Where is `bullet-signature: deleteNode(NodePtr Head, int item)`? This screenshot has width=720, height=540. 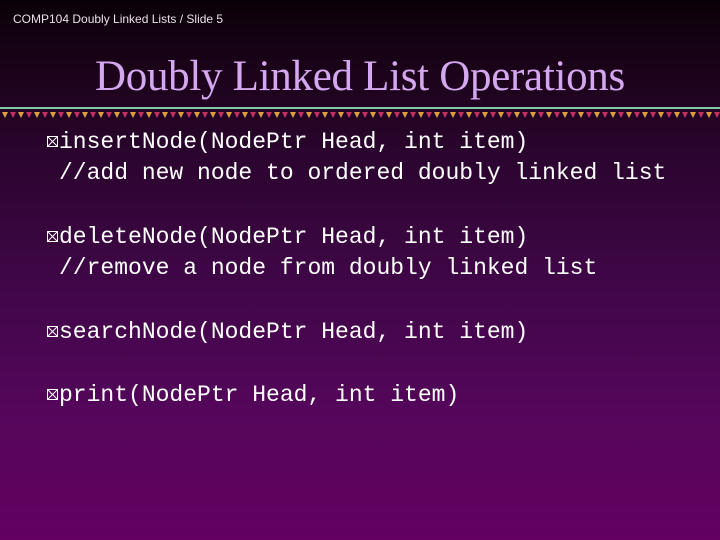
bullet-signature: deleteNode(NodePtr Head, int item) is located at coordinates (294, 237).